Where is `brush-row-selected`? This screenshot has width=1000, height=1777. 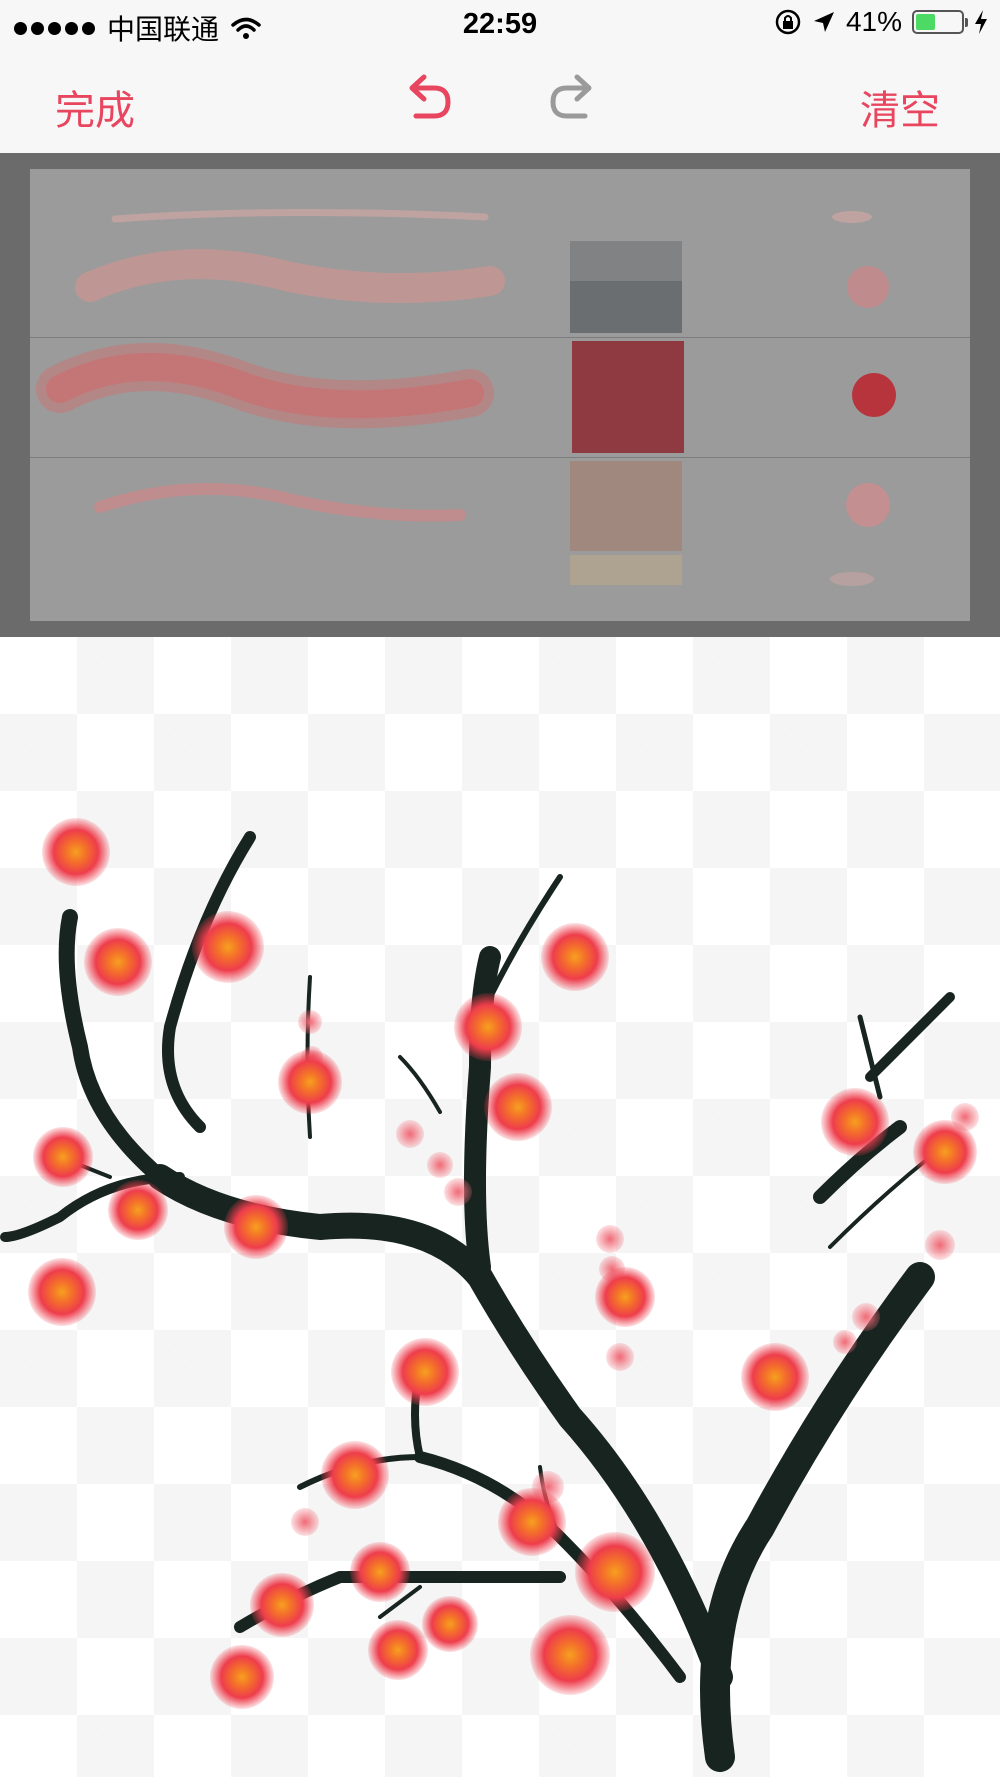
brush-row-selected is located at coordinates (500, 397).